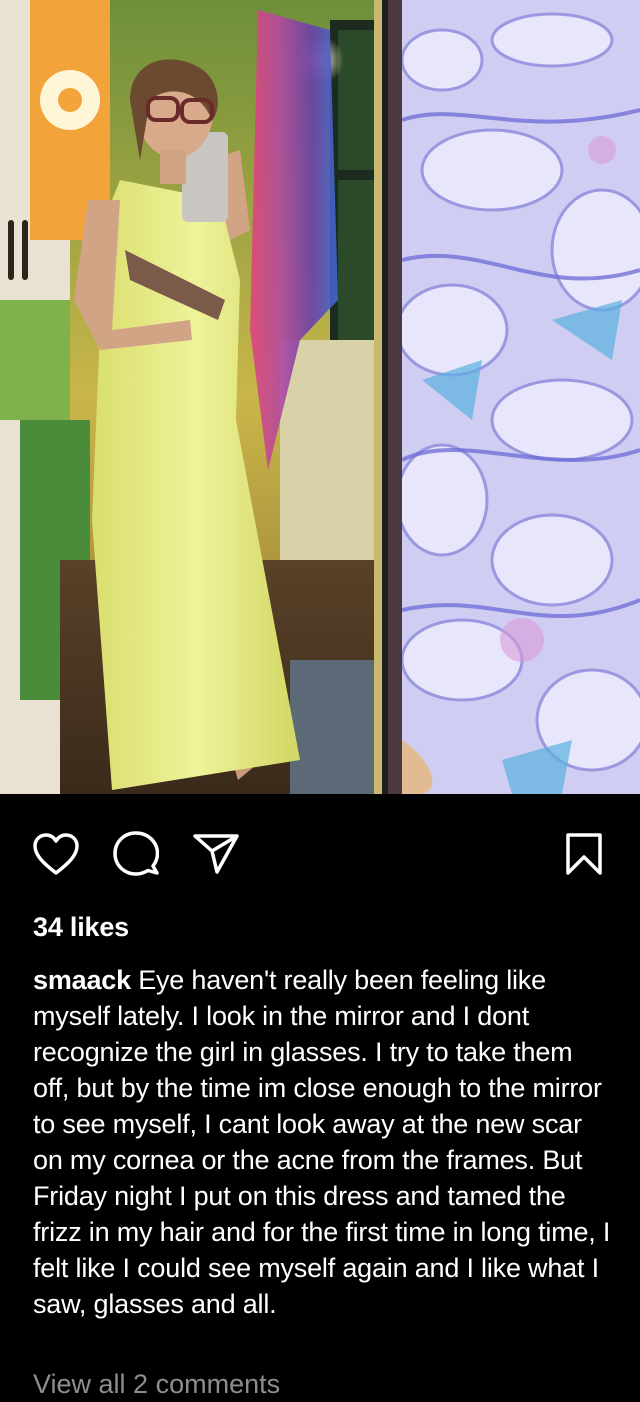 This screenshot has height=1402, width=640. I want to click on bookmark-icon, so click(584, 854).